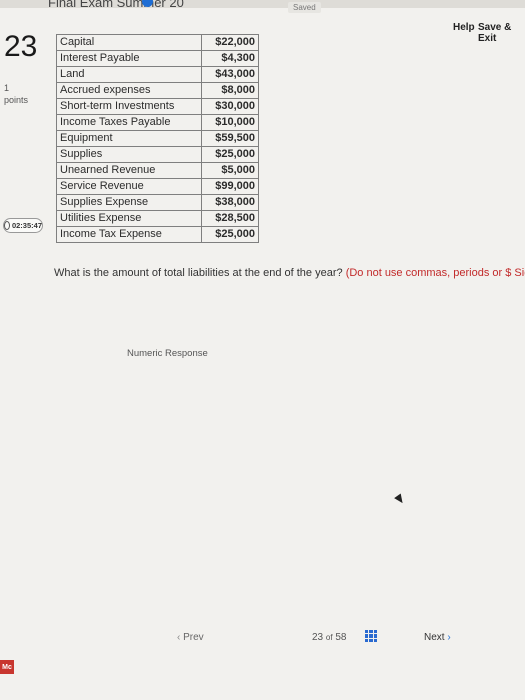  I want to click on save-status: Saved, so click(304, 7).